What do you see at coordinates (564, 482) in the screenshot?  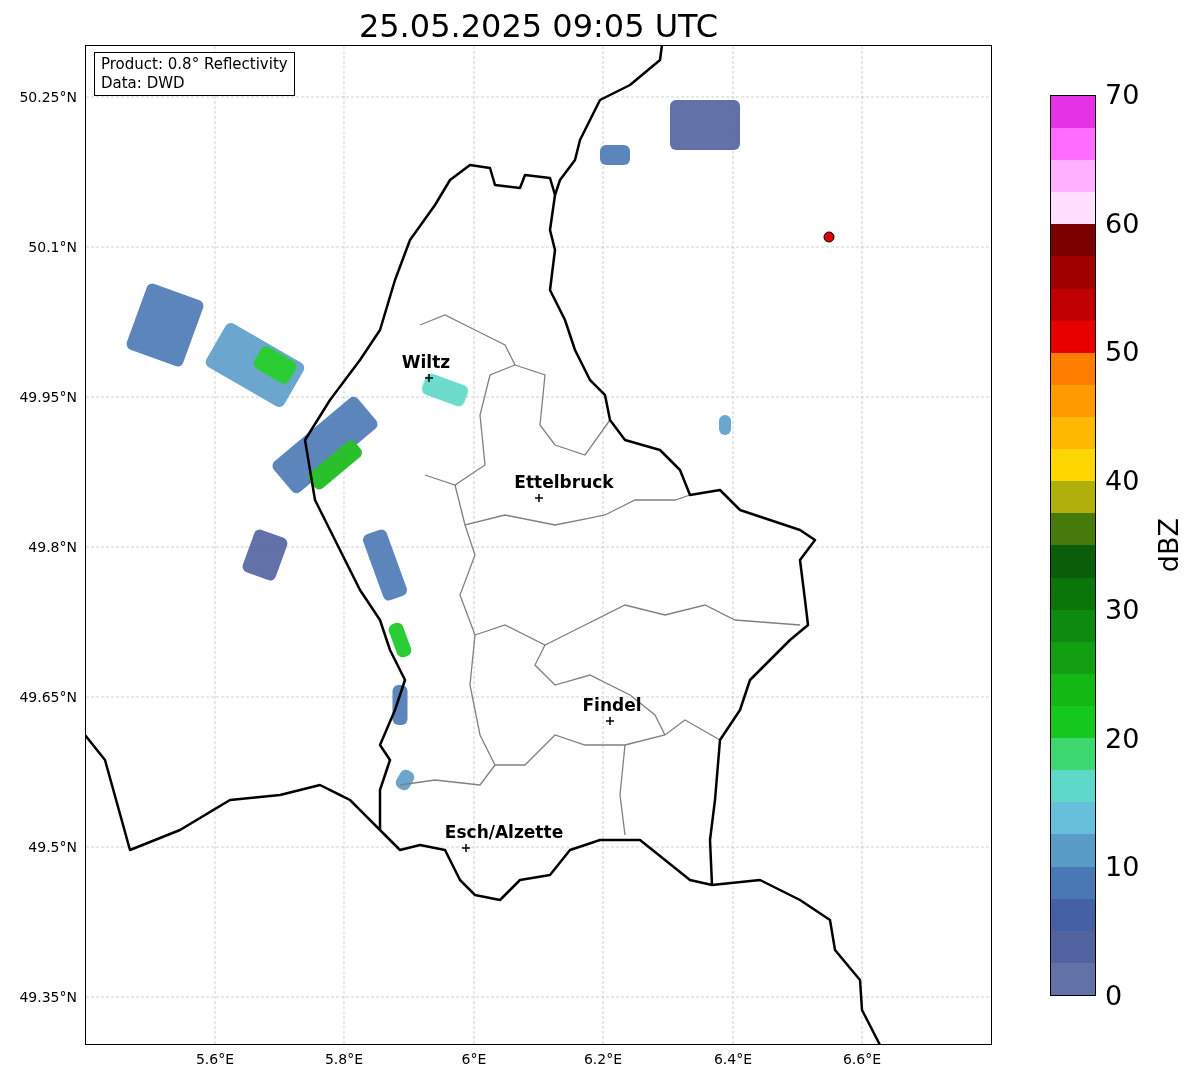 I see `city-label: Ettelbruck` at bounding box center [564, 482].